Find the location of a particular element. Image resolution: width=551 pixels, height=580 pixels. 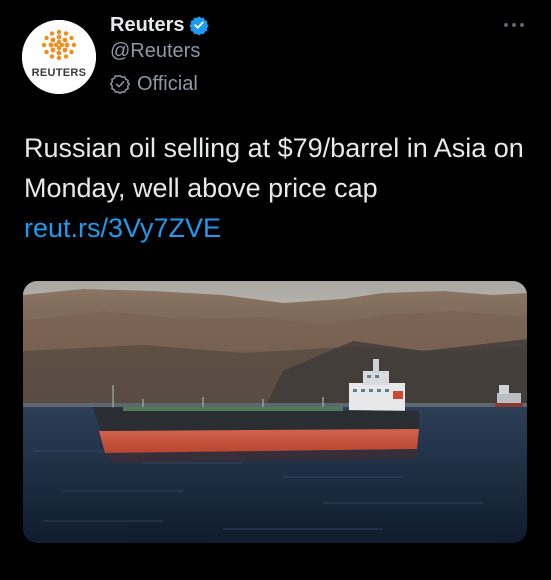

official-label-row: Official is located at coordinates (153, 84).